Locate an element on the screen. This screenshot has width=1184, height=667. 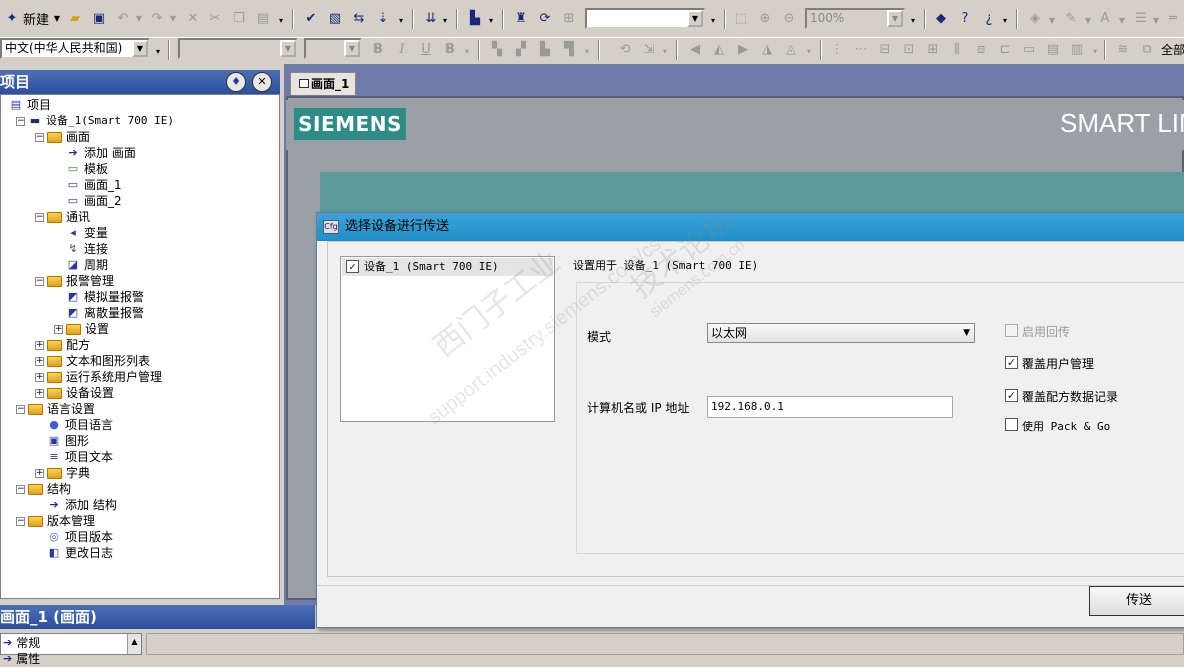
tree-item: 结构 is located at coordinates (49, 489).